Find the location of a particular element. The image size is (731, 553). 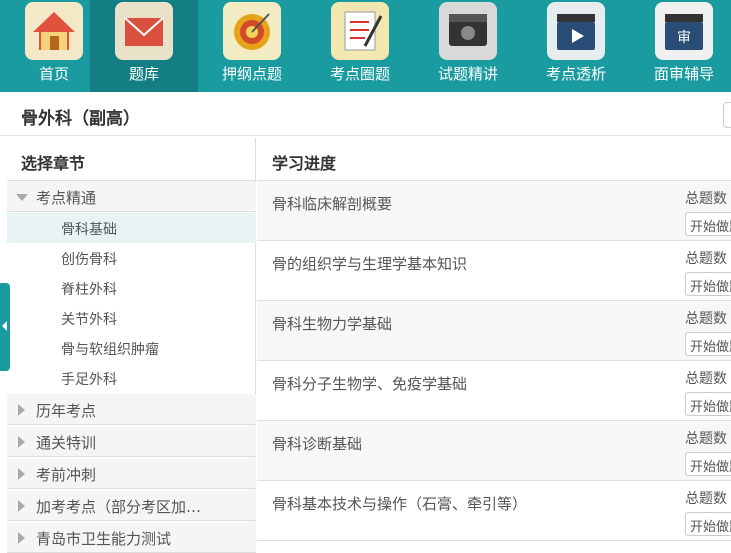

chapter-item-shouzu-waike: 手足外科 is located at coordinates (131, 378).